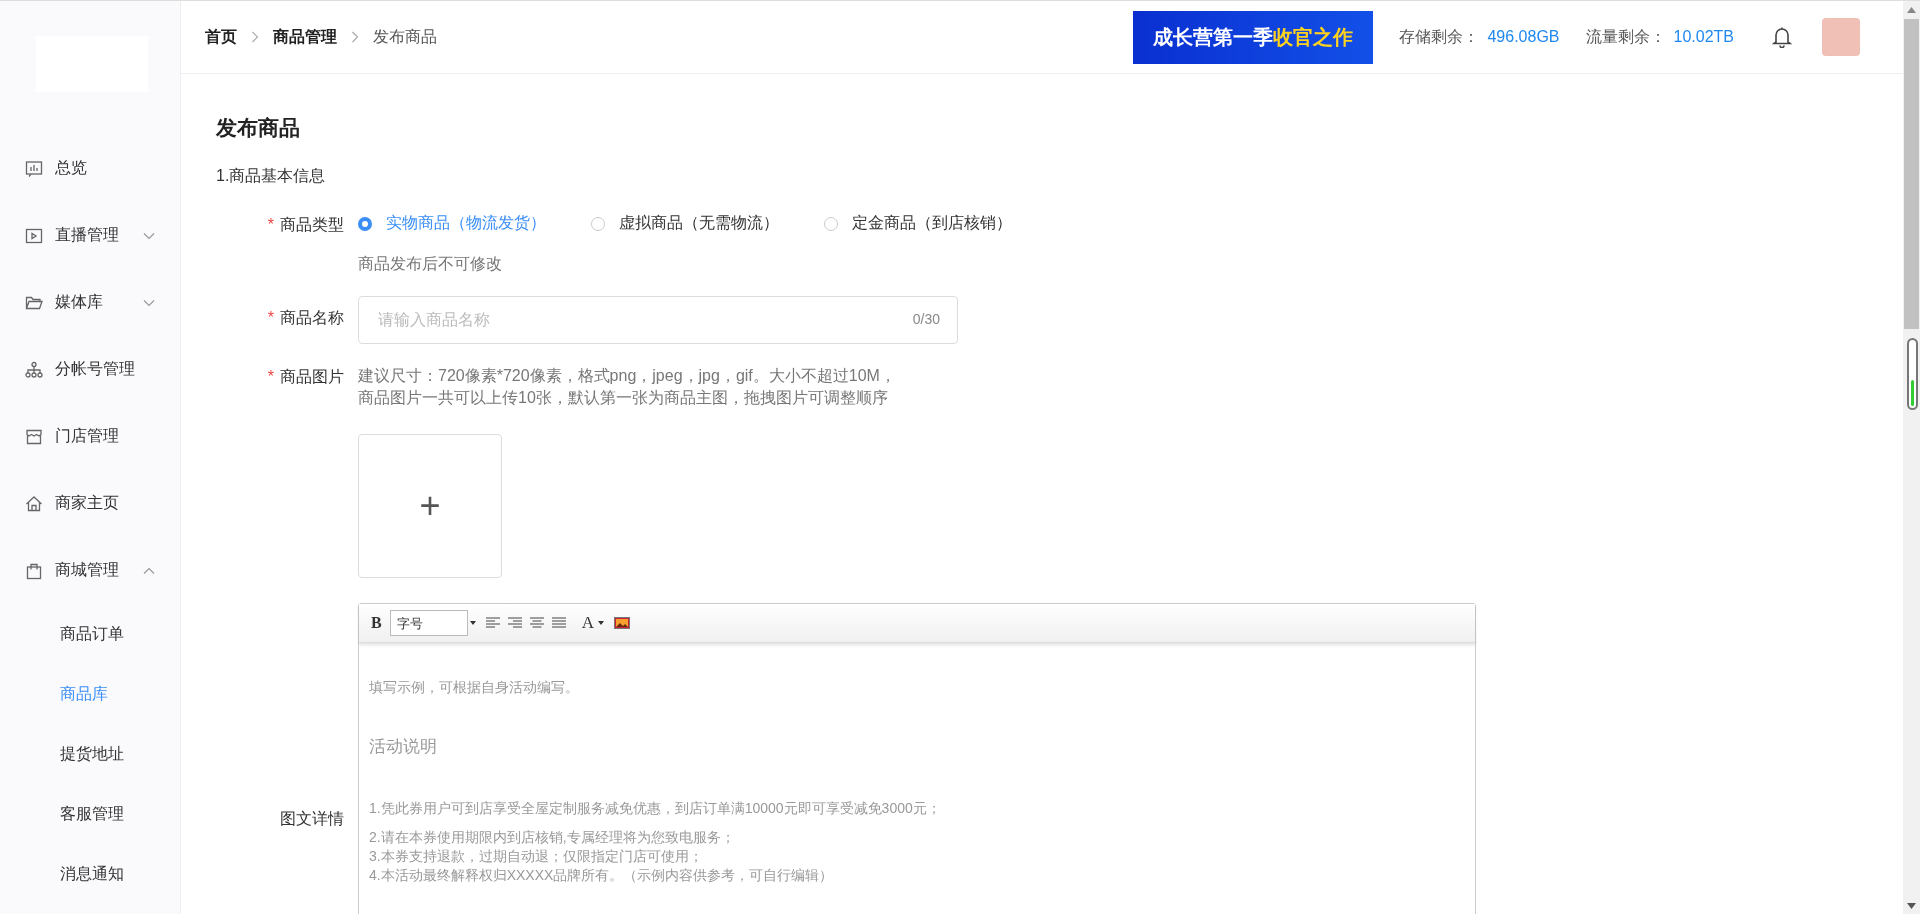 This screenshot has height=914, width=1920. I want to click on sidebar-subitem: 消息通知, so click(90, 874).